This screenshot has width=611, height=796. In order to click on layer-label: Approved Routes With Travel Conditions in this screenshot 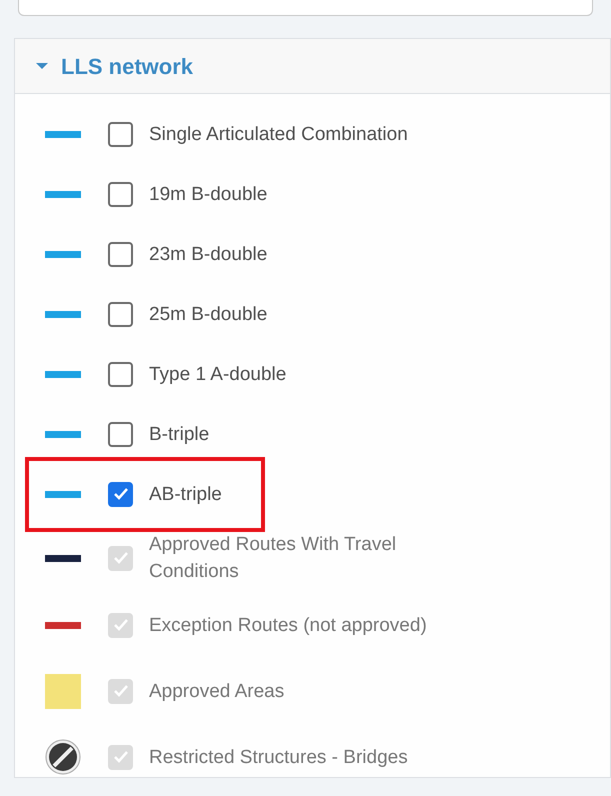, I will do `click(273, 558)`.